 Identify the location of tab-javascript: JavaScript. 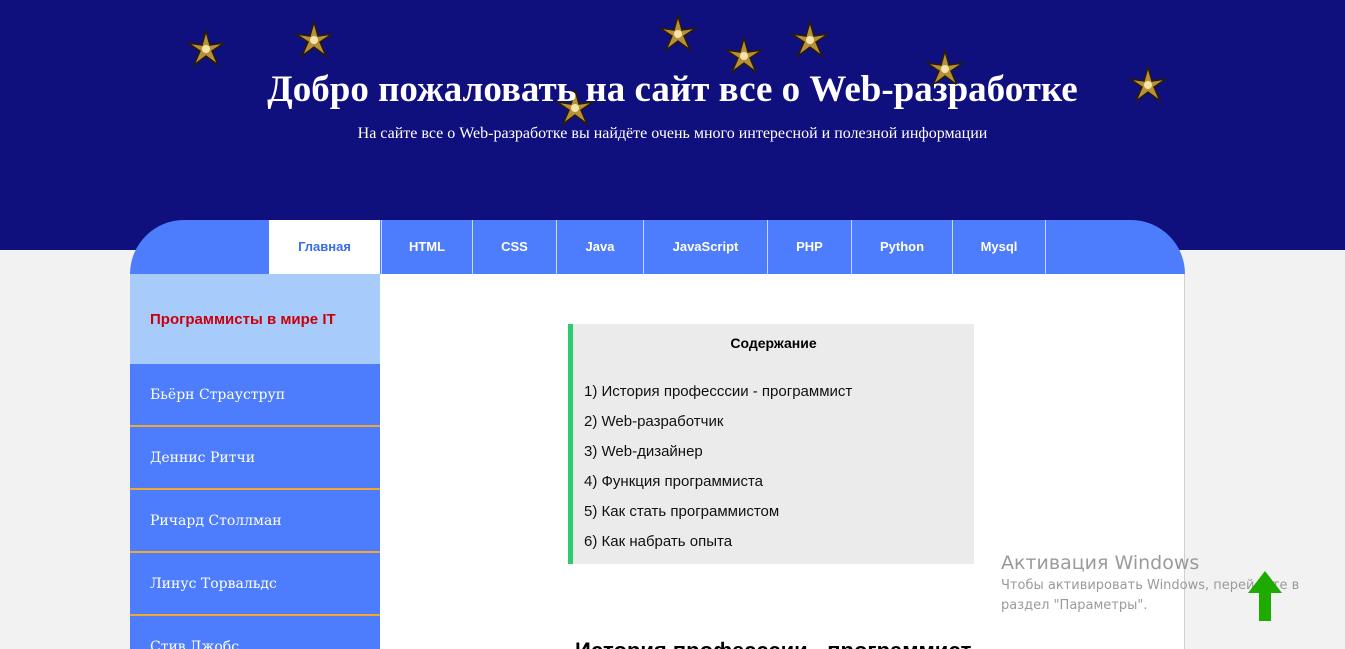
(705, 247).